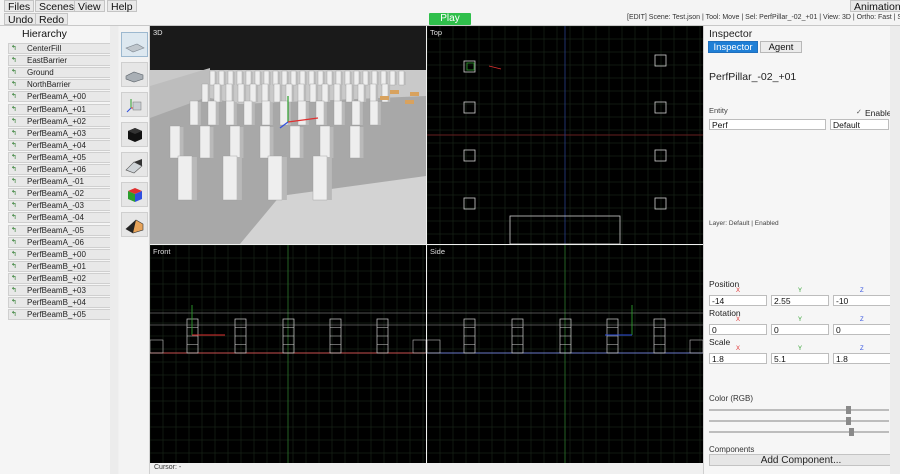  I want to click on color-r-slider, so click(799, 410).